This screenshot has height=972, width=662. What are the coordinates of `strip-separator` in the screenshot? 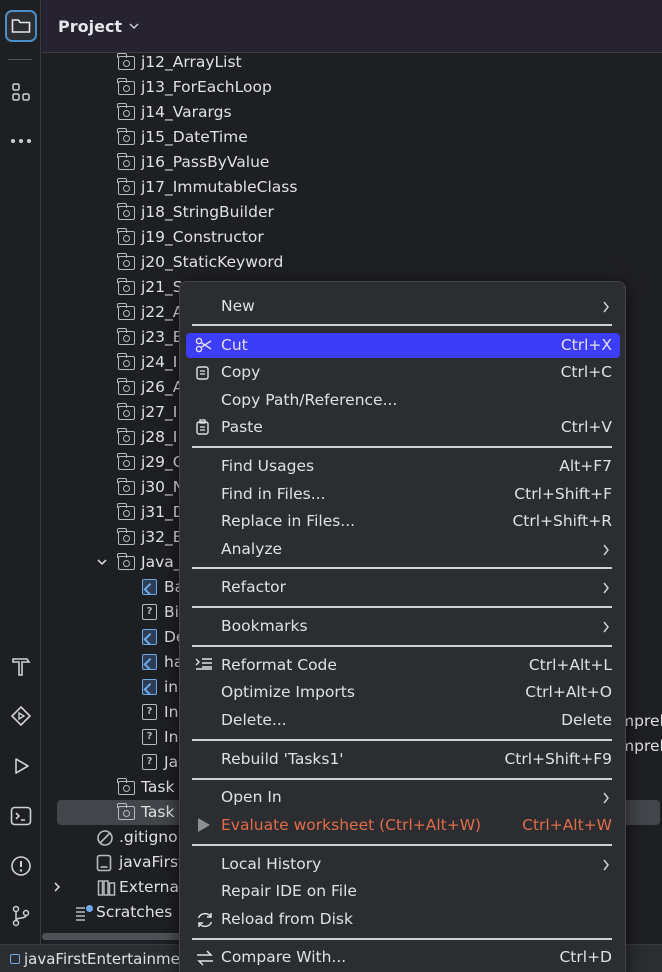 It's located at (20, 59).